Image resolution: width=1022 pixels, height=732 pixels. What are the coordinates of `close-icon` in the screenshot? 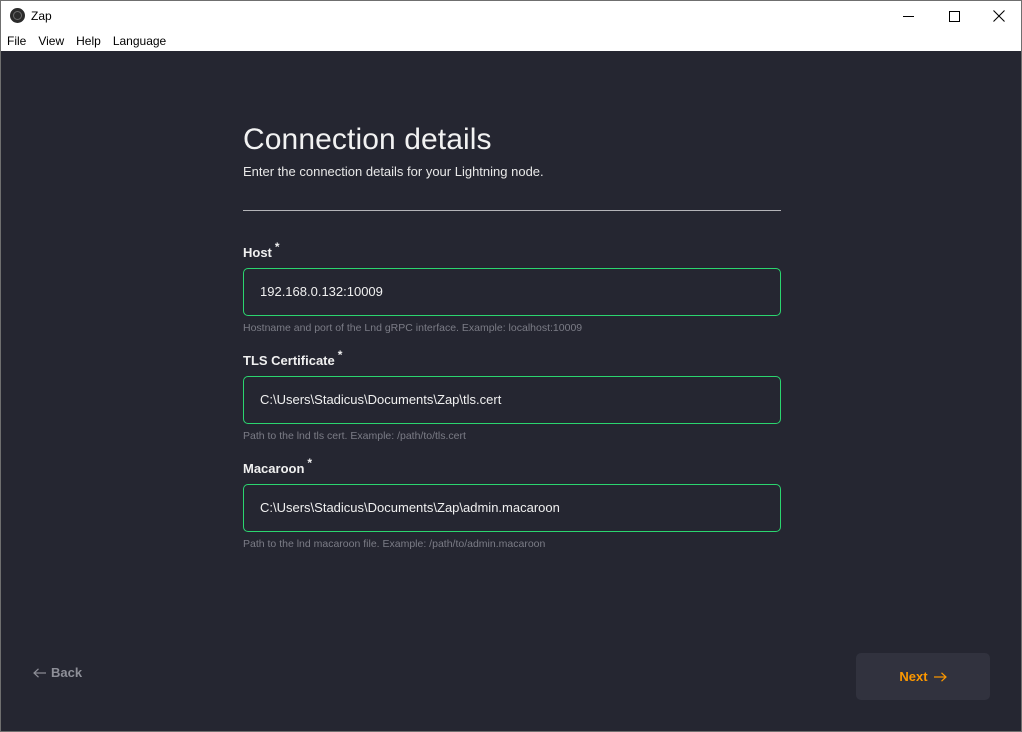 It's located at (999, 16).